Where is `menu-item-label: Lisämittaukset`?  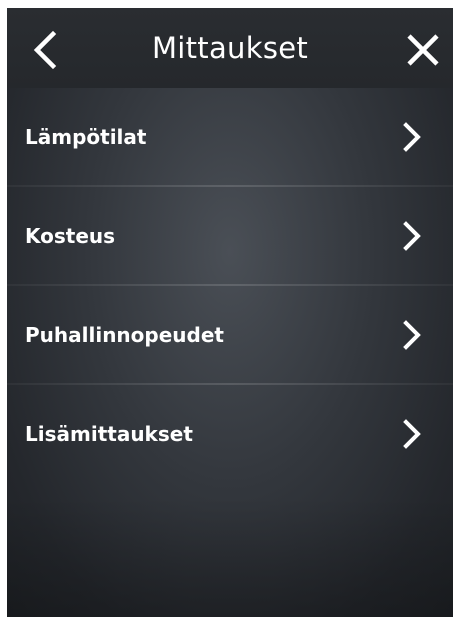
menu-item-label: Lisämittaukset is located at coordinates (109, 433).